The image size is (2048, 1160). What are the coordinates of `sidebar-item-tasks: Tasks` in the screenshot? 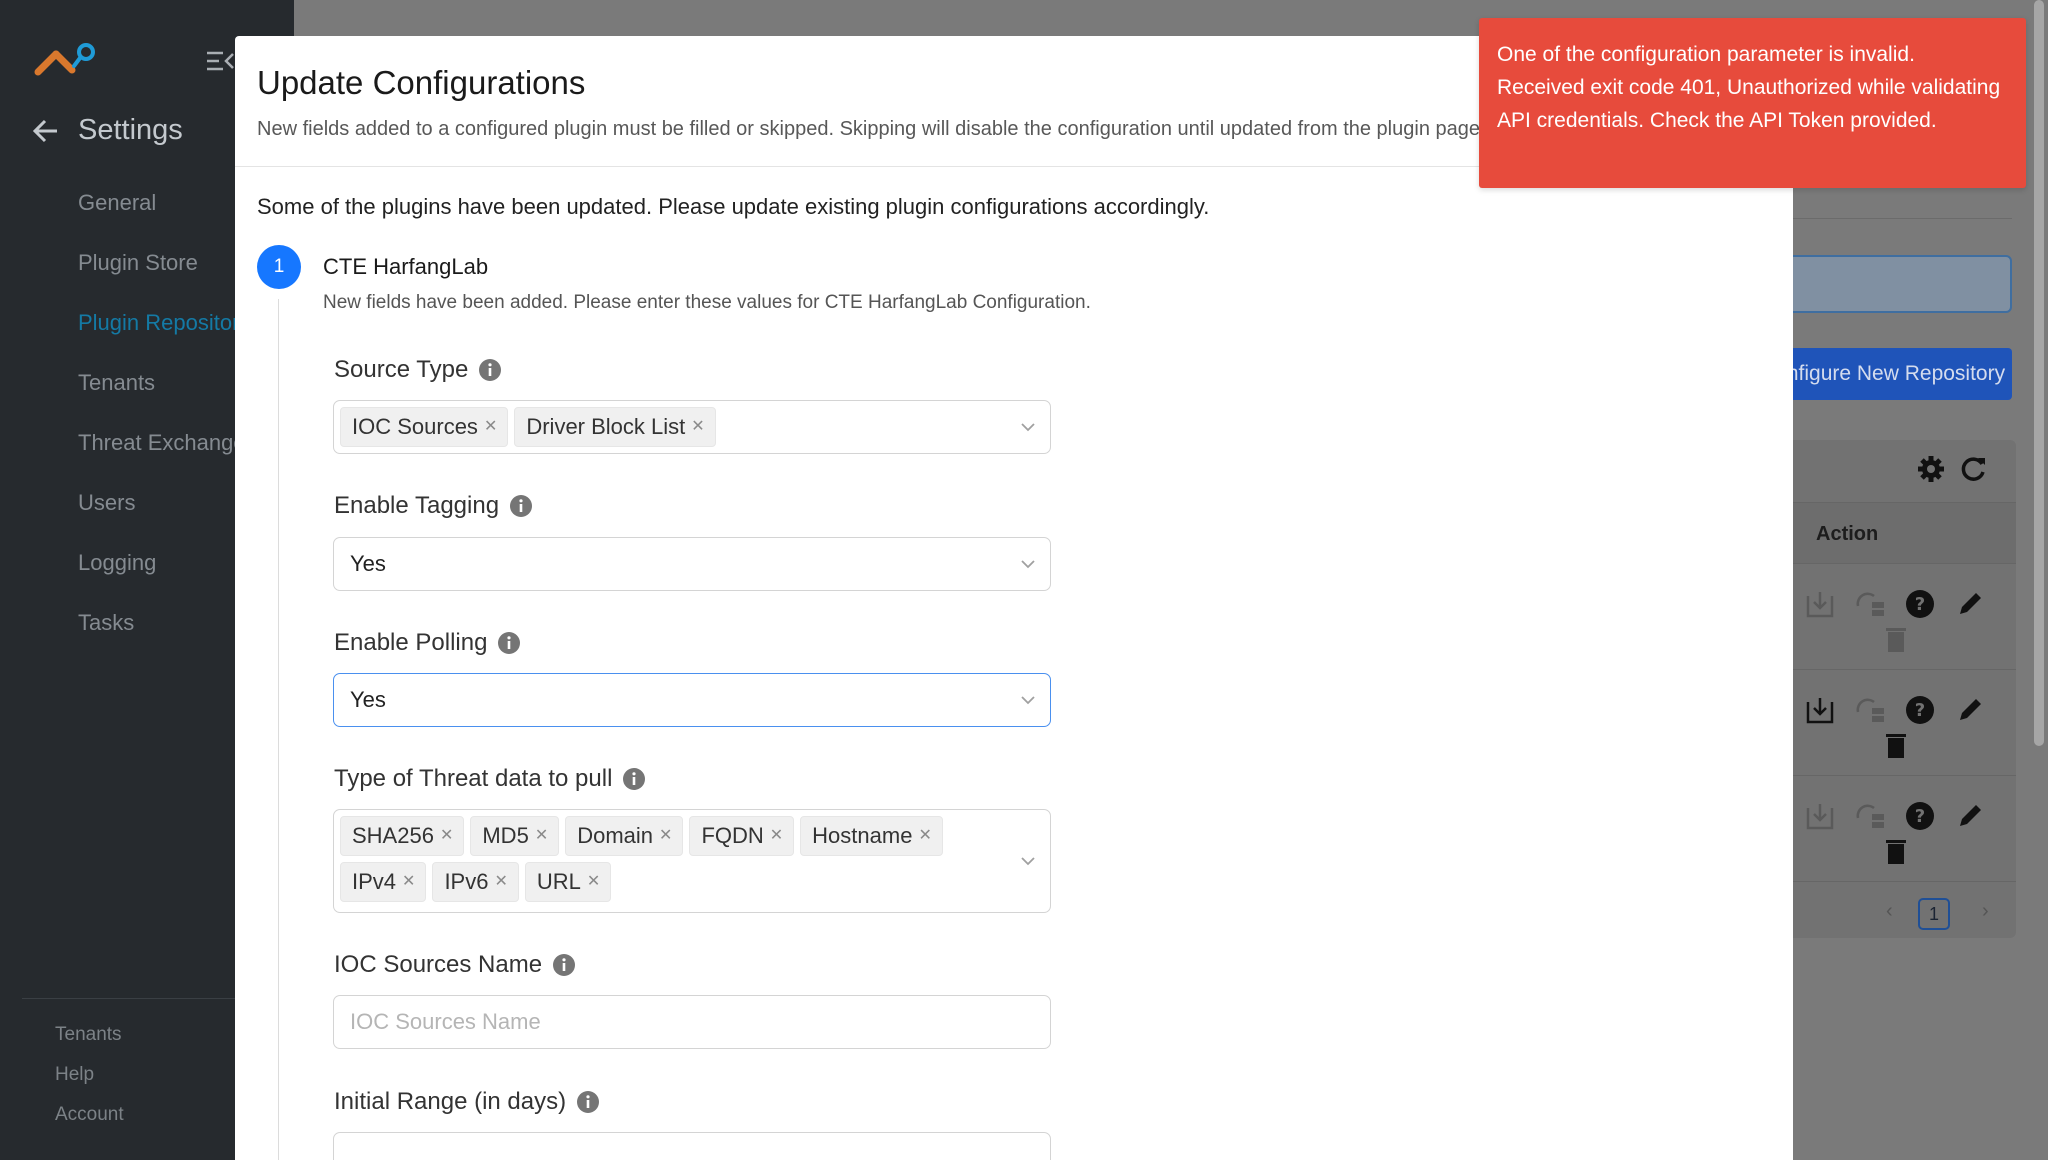 It's located at (106, 623).